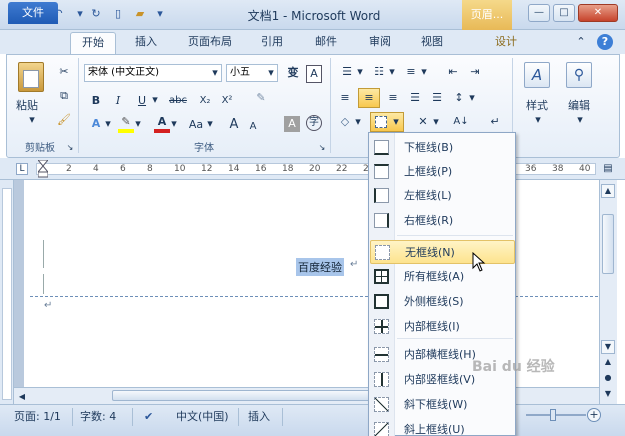 Image resolution: width=625 pixels, height=436 pixels. Describe the element at coordinates (322, 148) in the screenshot. I see `font-dialog-launcher-icon: ↘` at that location.